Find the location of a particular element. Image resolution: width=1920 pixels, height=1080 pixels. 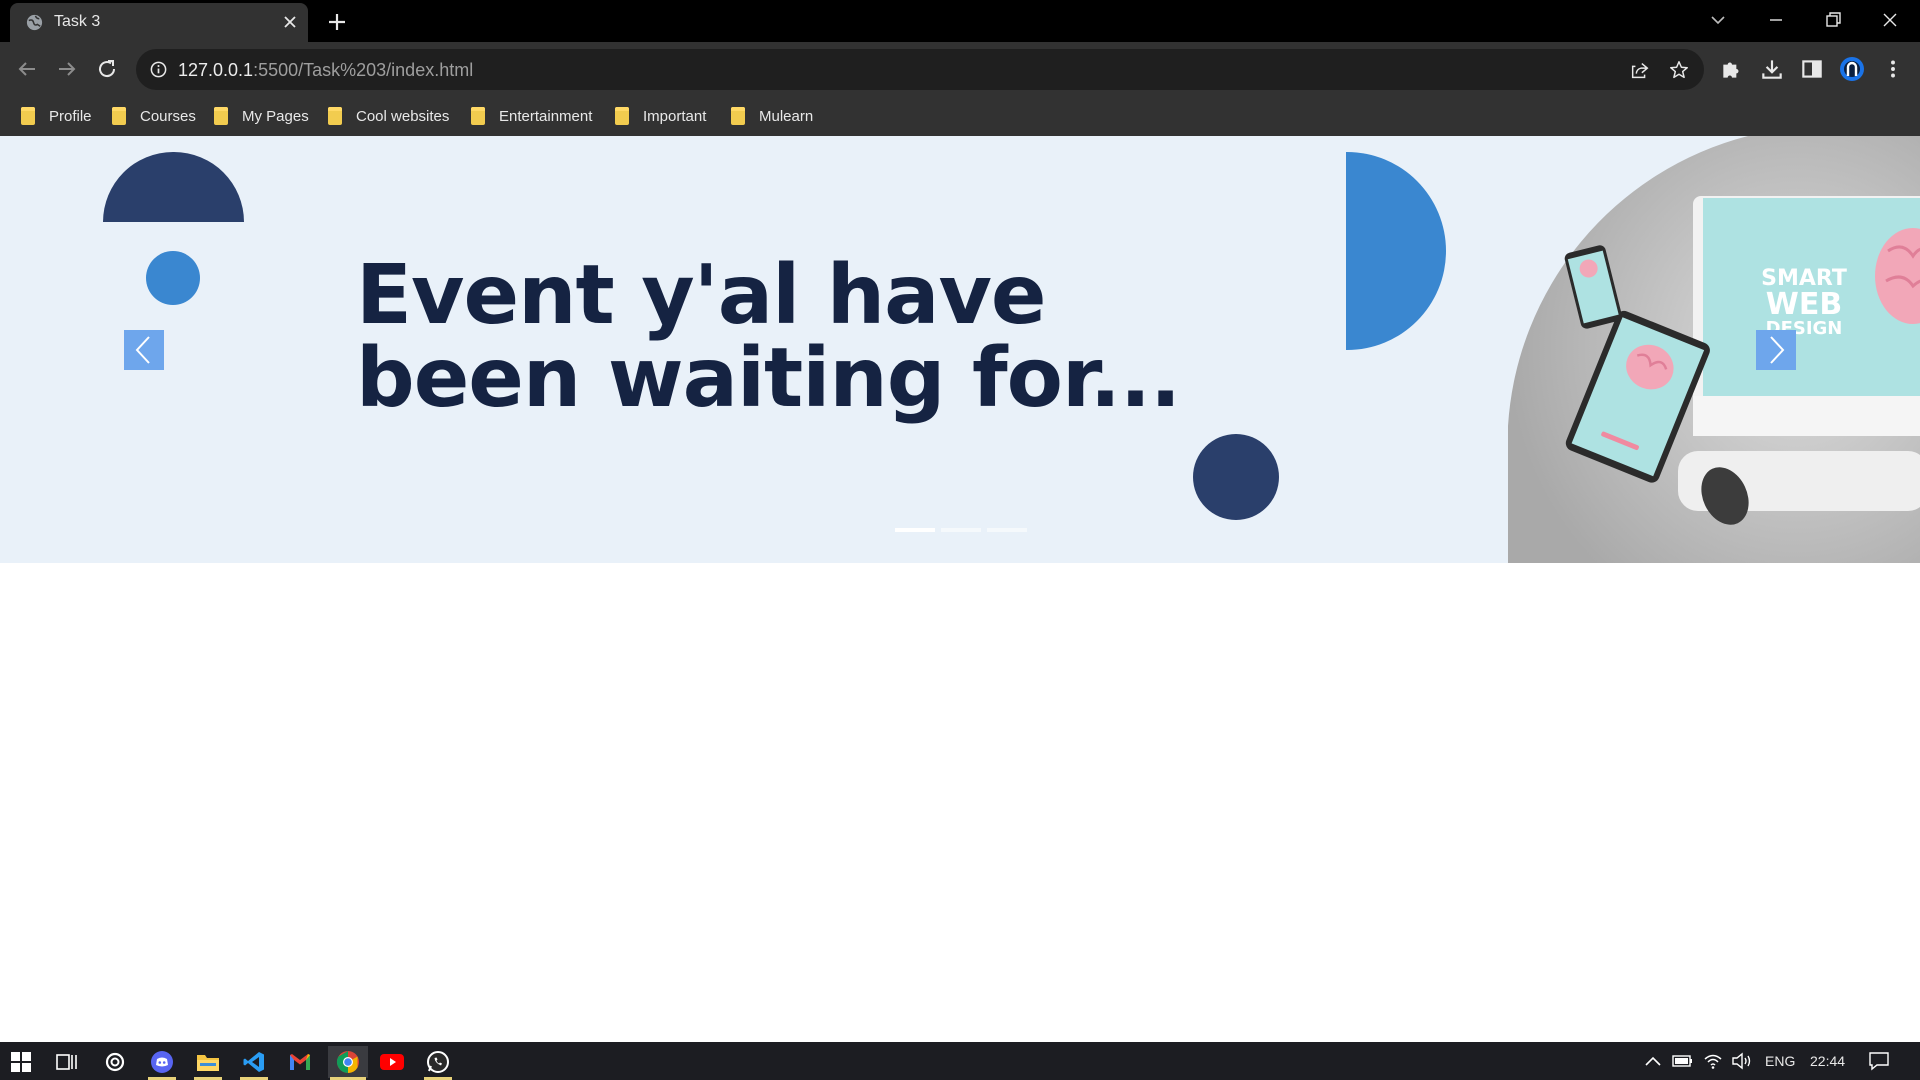

new-tab-plus-icon is located at coordinates (337, 22).